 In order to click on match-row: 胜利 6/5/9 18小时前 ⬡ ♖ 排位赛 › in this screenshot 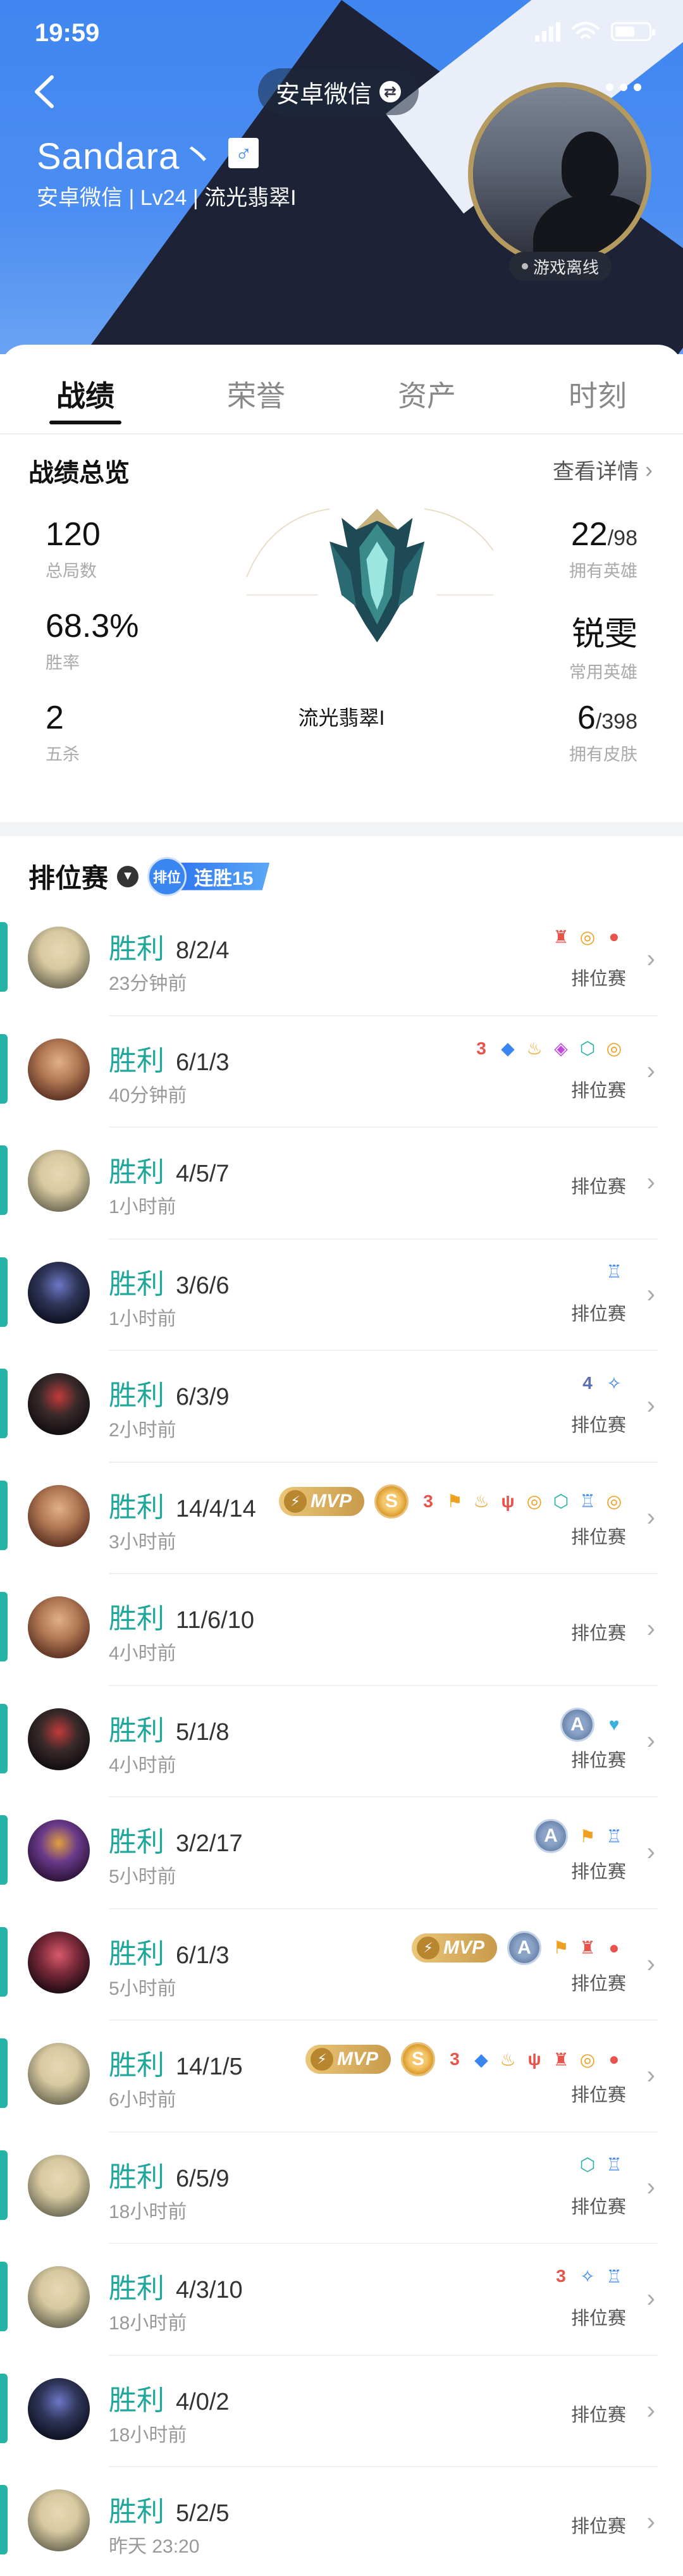, I will do `click(341, 2188)`.